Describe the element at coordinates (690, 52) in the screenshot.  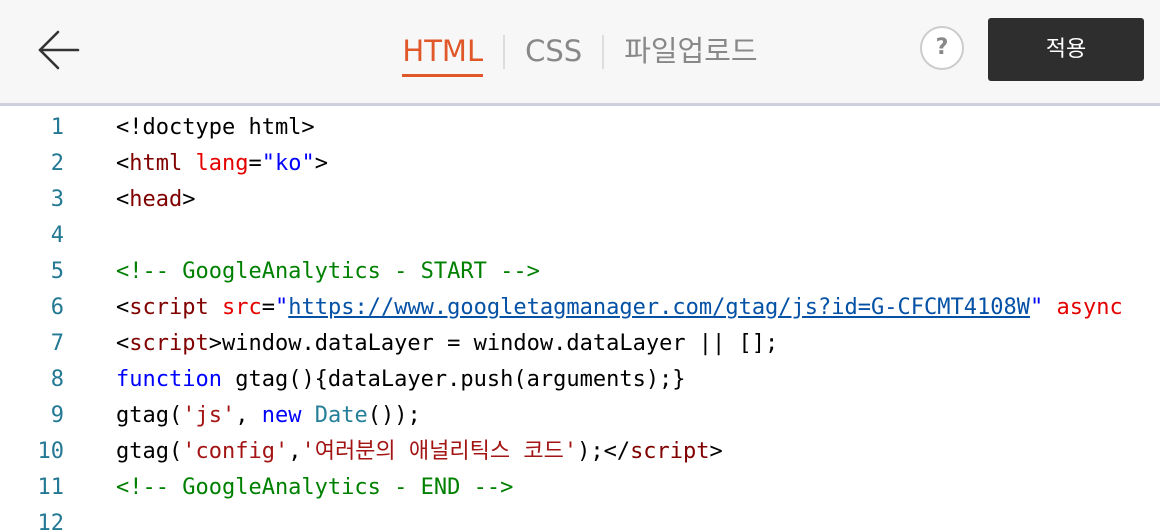
I see `tab-file-upload: 파일업로드` at that location.